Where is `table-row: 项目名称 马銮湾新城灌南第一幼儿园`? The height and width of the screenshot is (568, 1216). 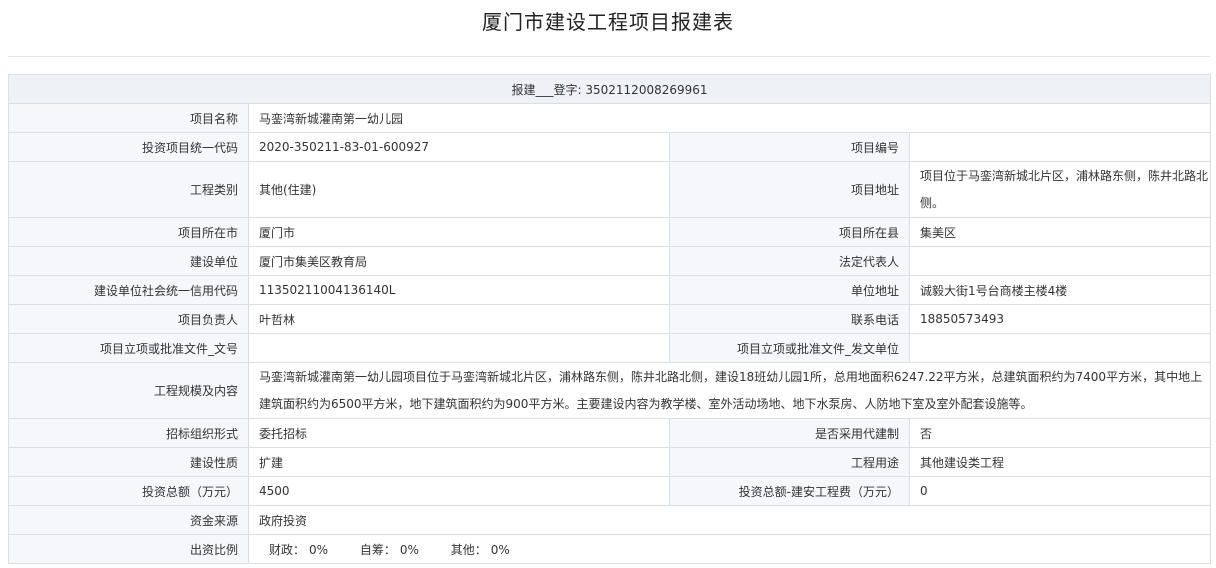
table-row: 项目名称 马銮湾新城灌南第一幼儿园 is located at coordinates (610, 118).